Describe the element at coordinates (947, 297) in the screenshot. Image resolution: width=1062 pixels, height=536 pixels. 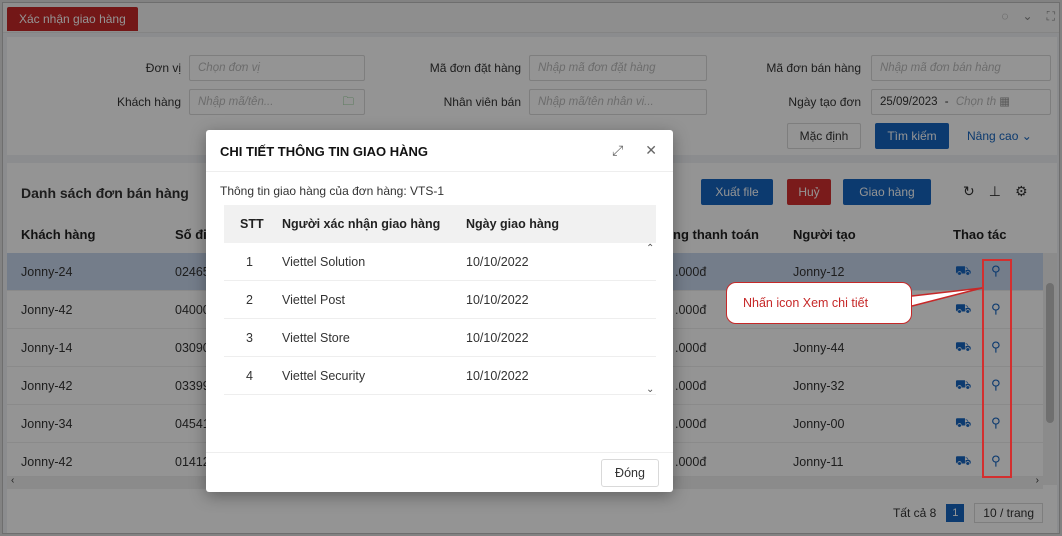
I see `callout-pointer` at that location.